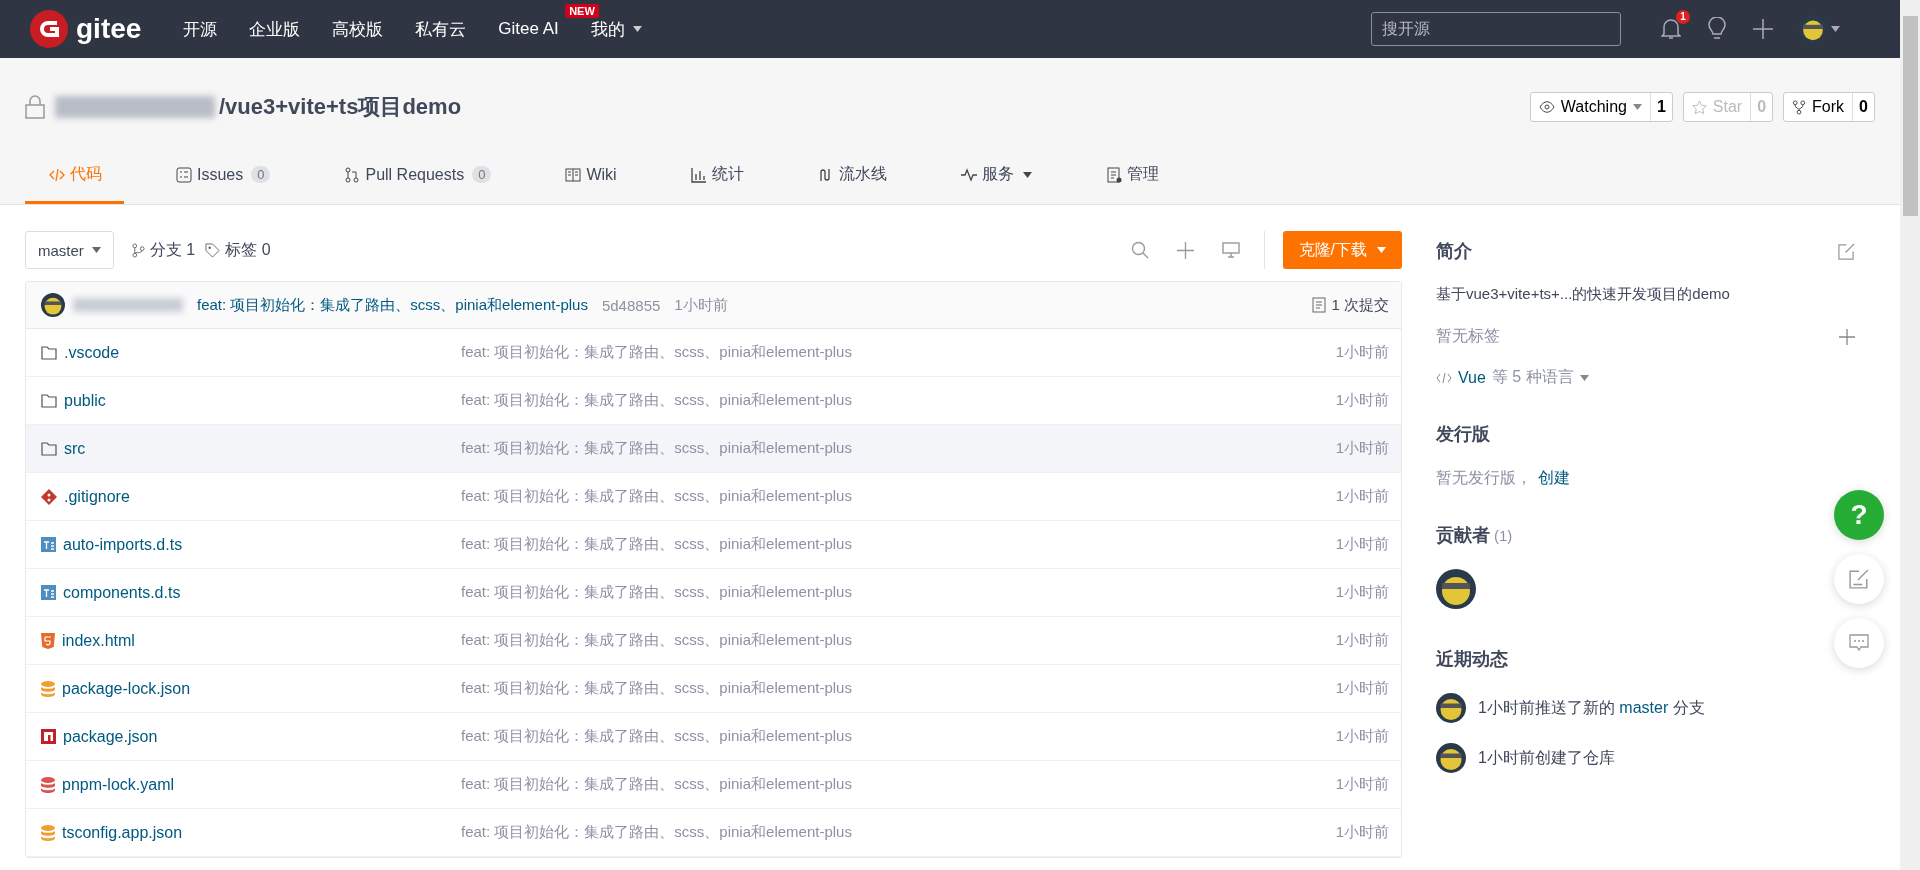  Describe the element at coordinates (110, 736) in the screenshot. I see `file-name: package.json` at that location.